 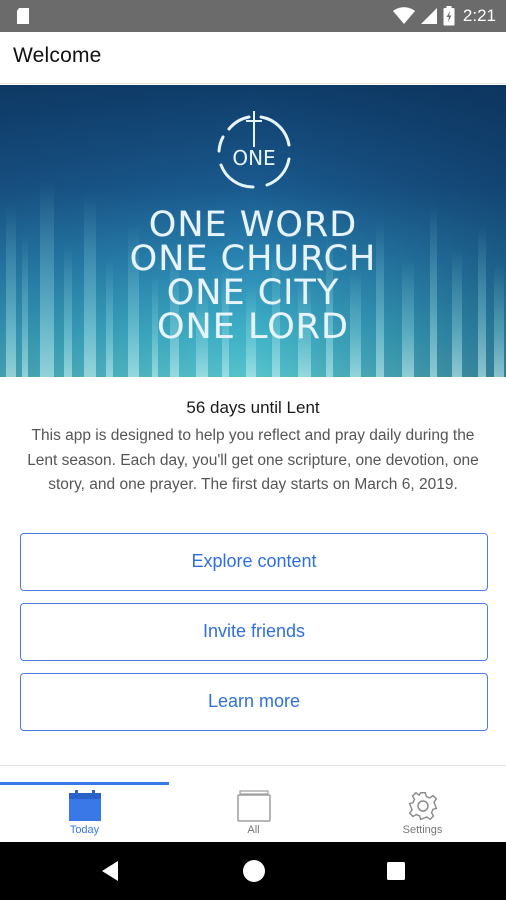 I want to click on gear-icon, so click(x=423, y=806).